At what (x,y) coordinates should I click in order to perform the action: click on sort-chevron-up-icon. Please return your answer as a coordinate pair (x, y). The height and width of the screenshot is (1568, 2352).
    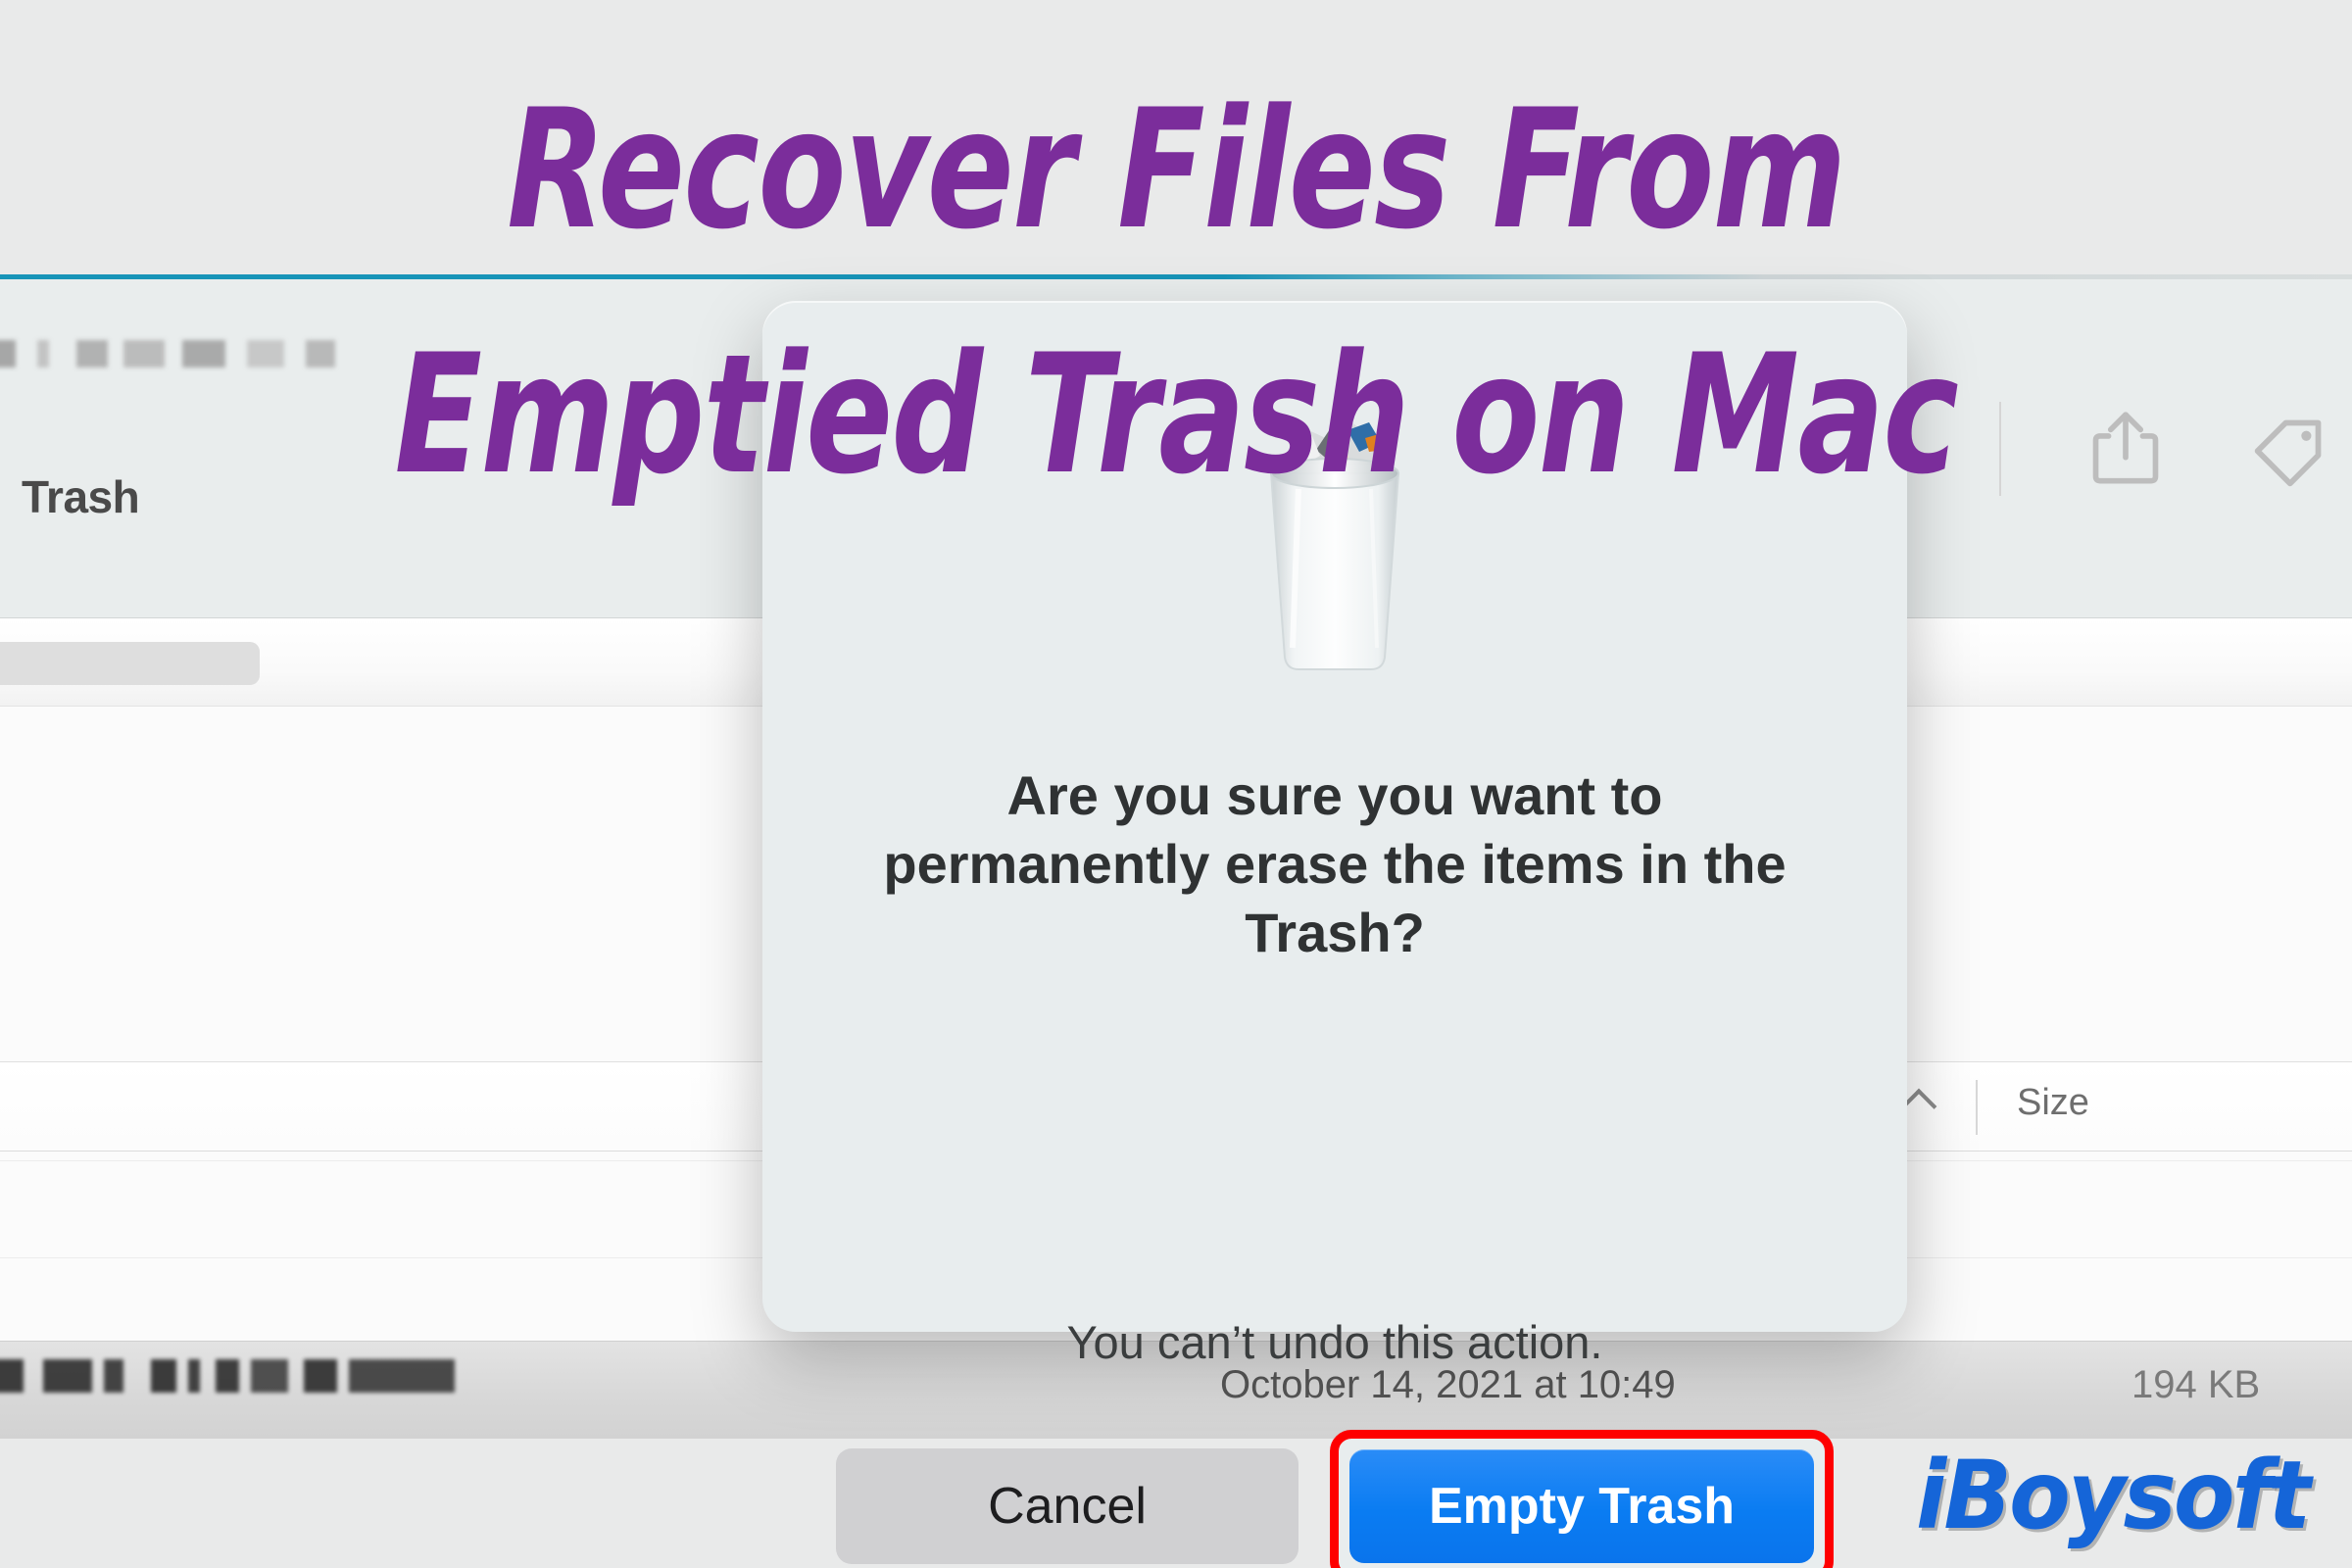
    Looking at the image, I should click on (1921, 1108).